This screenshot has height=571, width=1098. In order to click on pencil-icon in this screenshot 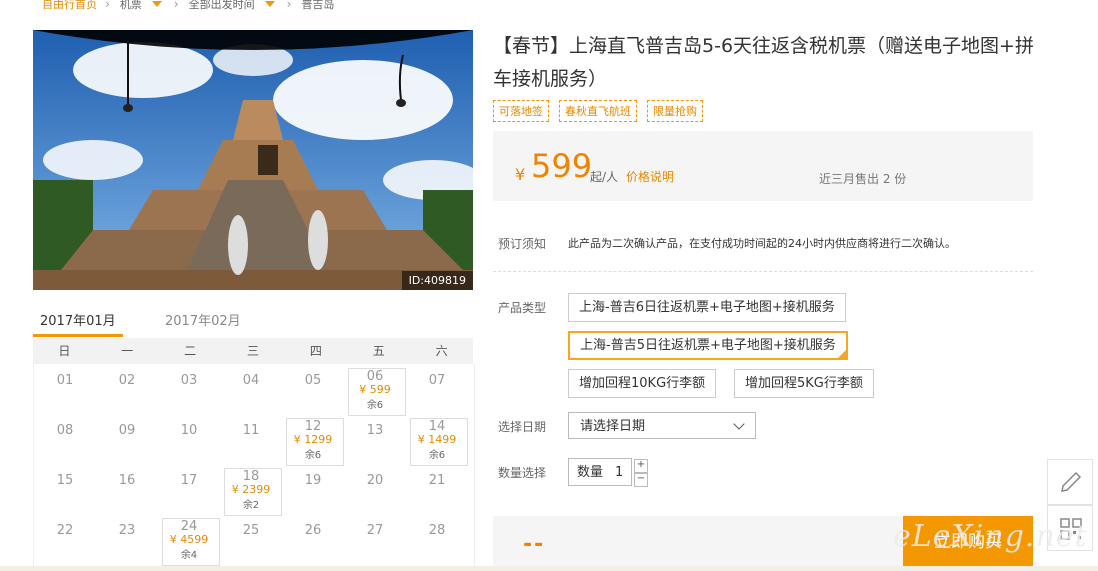, I will do `click(1071, 481)`.